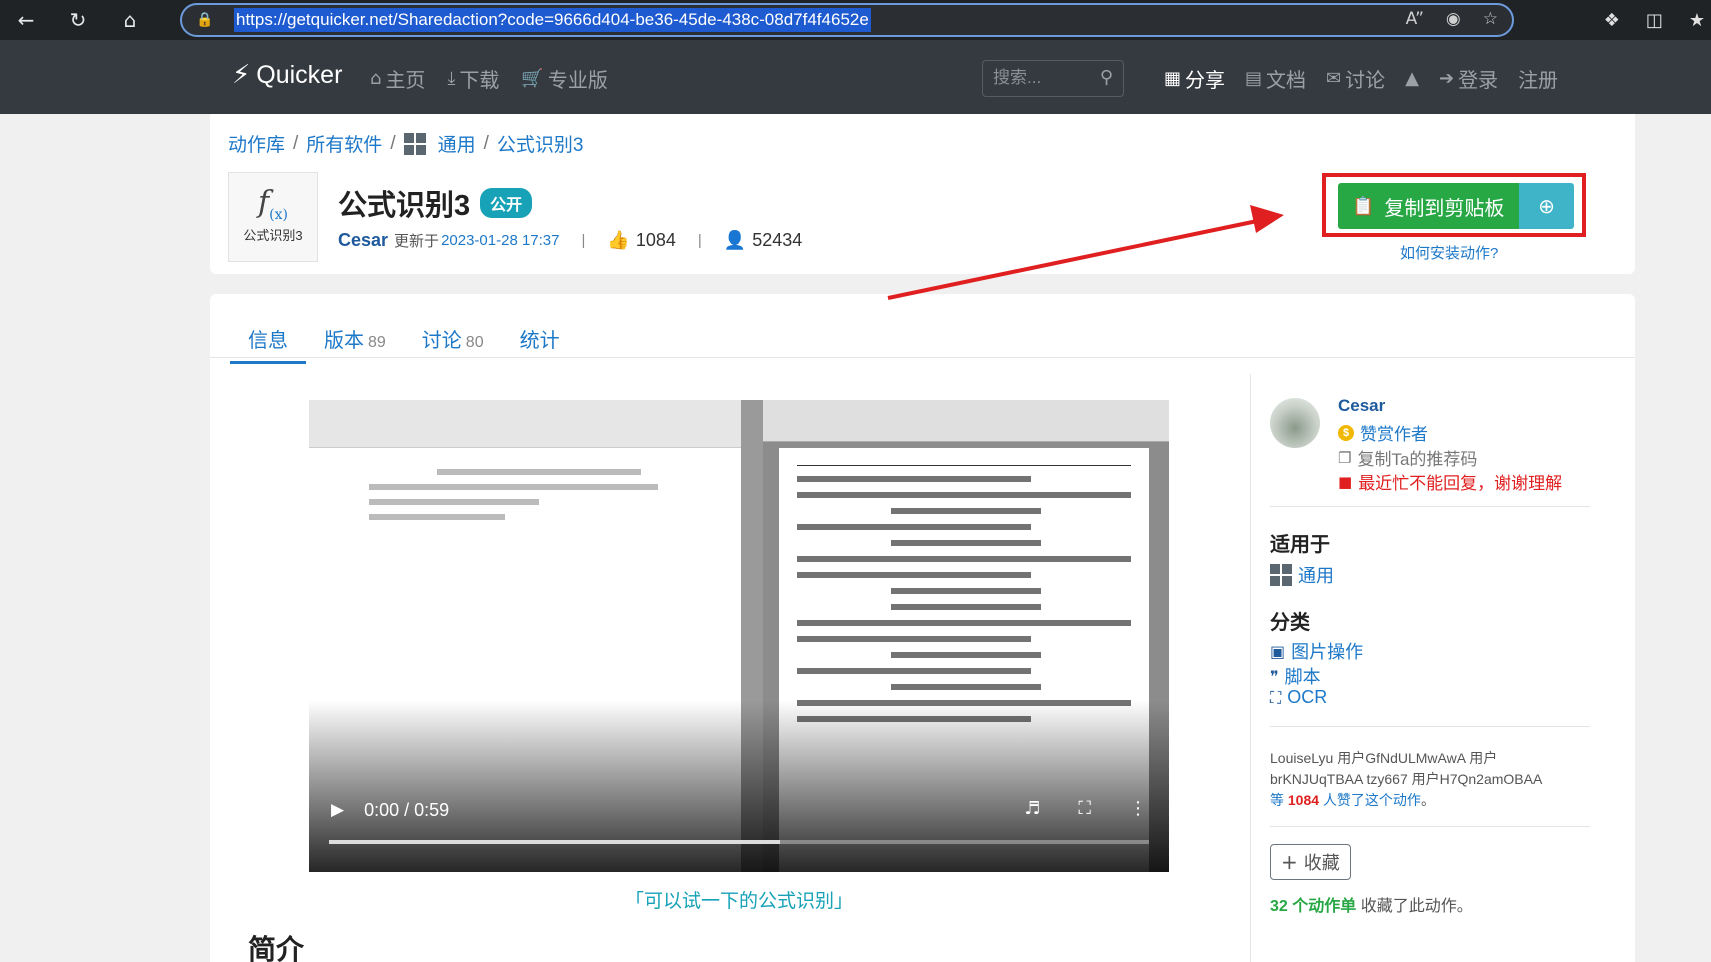 Image resolution: width=1711 pixels, height=962 pixels. I want to click on cart-icon: 🛒, so click(532, 78).